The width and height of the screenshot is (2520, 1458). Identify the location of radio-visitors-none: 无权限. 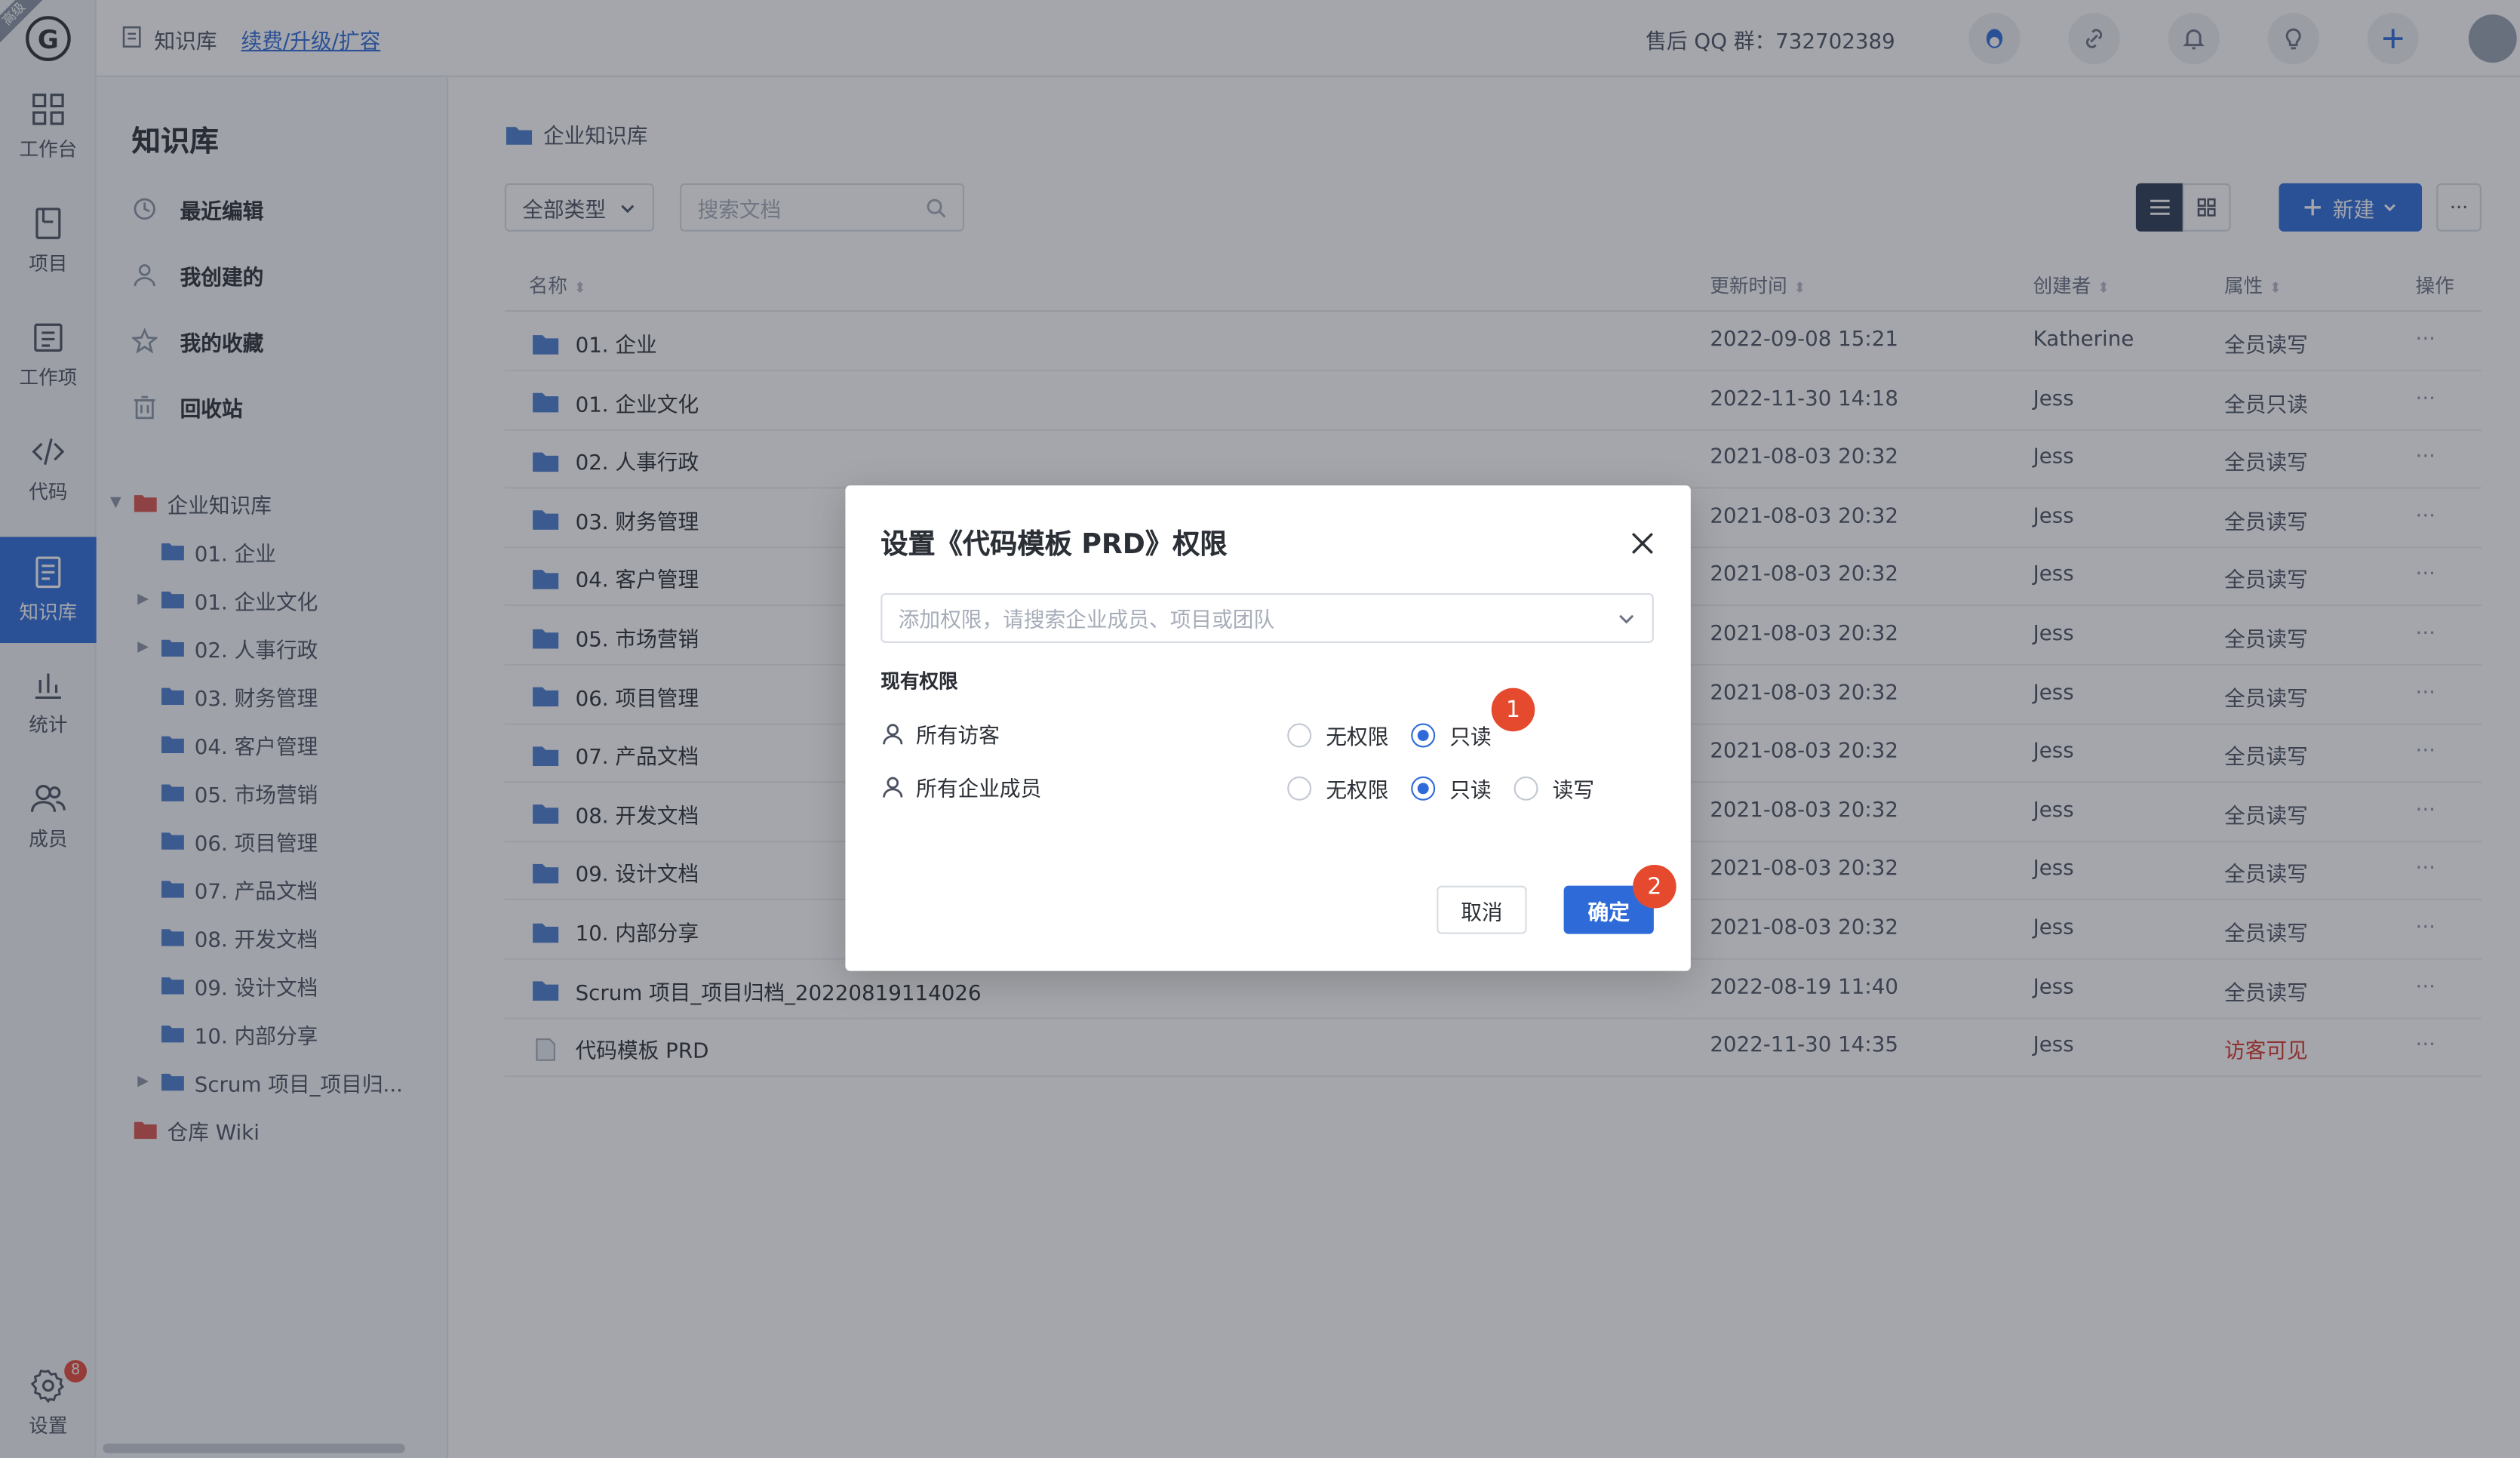
(1338, 735).